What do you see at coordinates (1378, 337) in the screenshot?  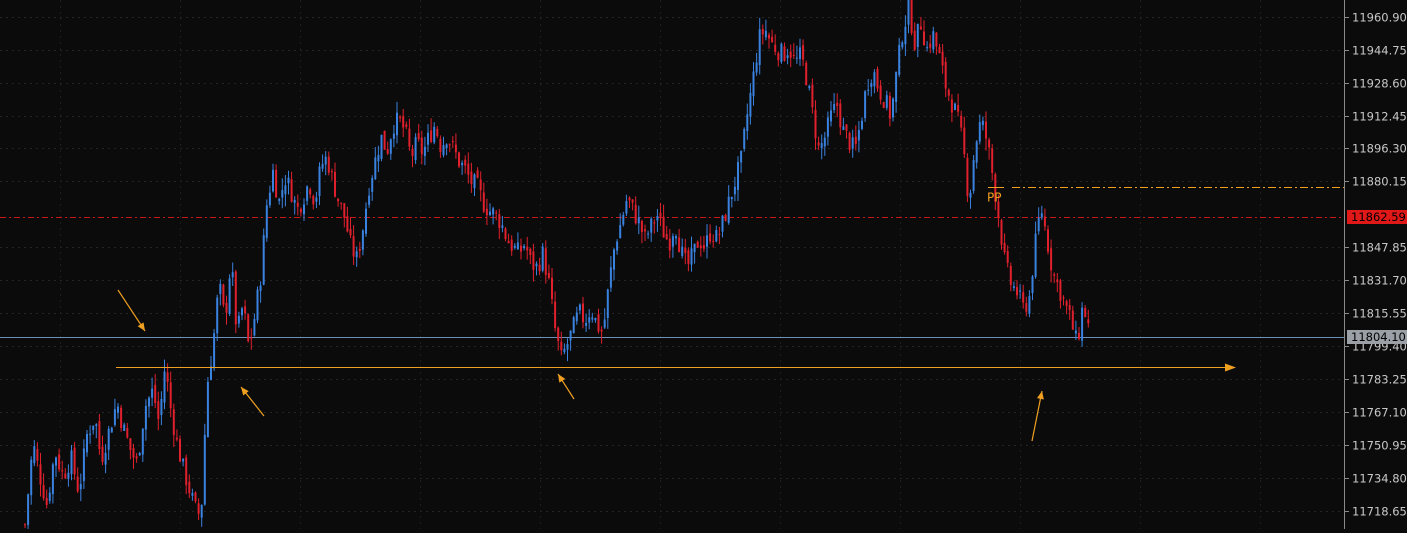 I see `price-tag-label: 11804.10` at bounding box center [1378, 337].